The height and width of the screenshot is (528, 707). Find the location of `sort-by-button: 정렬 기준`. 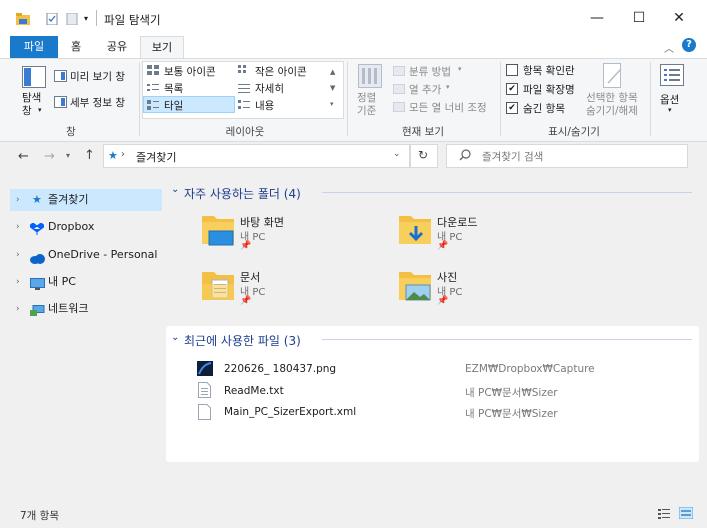

sort-by-button: 정렬 기준 is located at coordinates (366, 105).